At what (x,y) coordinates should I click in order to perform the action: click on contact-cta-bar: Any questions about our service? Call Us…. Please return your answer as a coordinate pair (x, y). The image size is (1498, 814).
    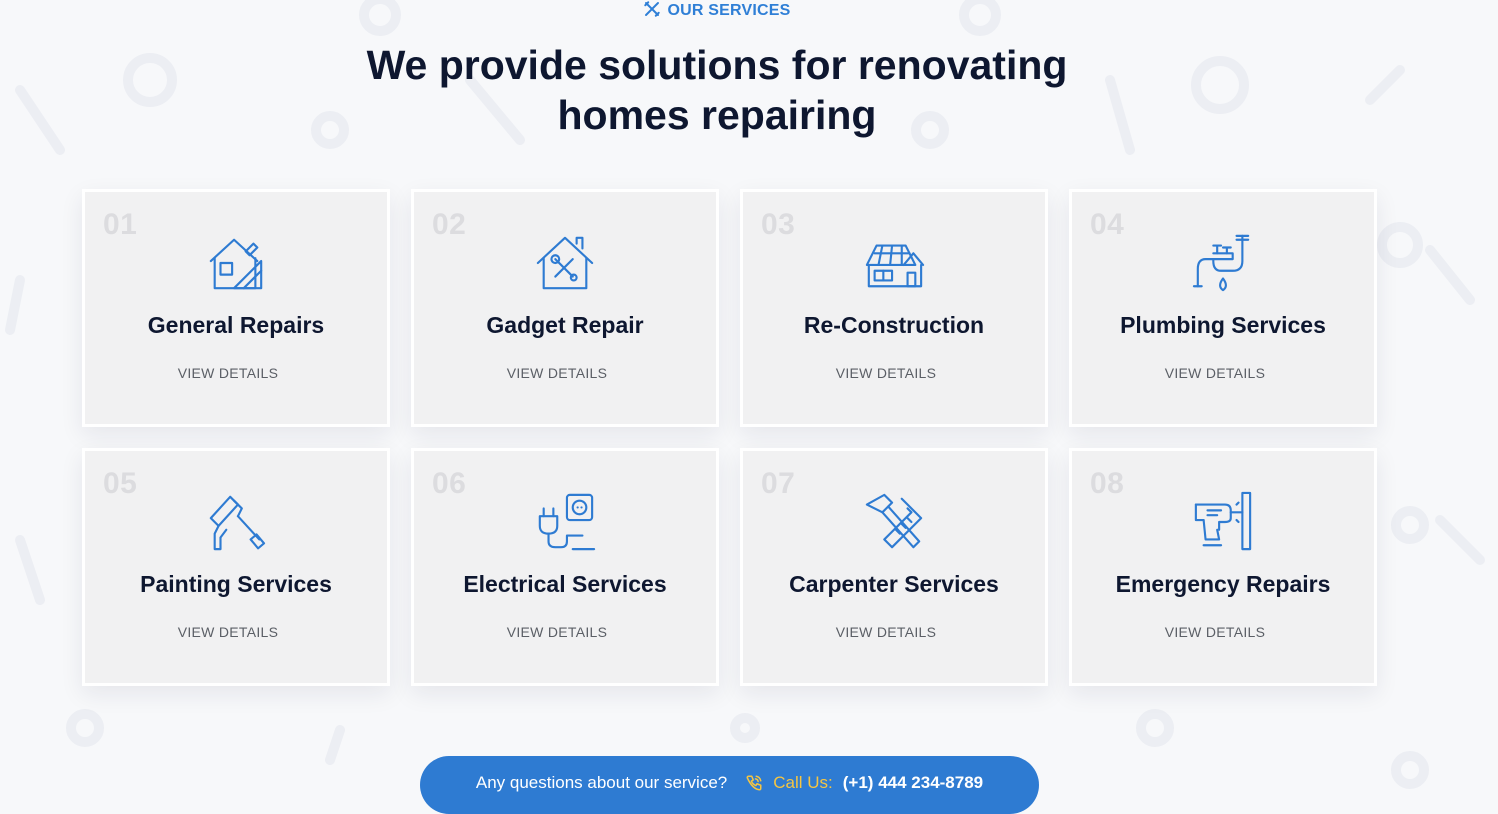
    Looking at the image, I should click on (729, 785).